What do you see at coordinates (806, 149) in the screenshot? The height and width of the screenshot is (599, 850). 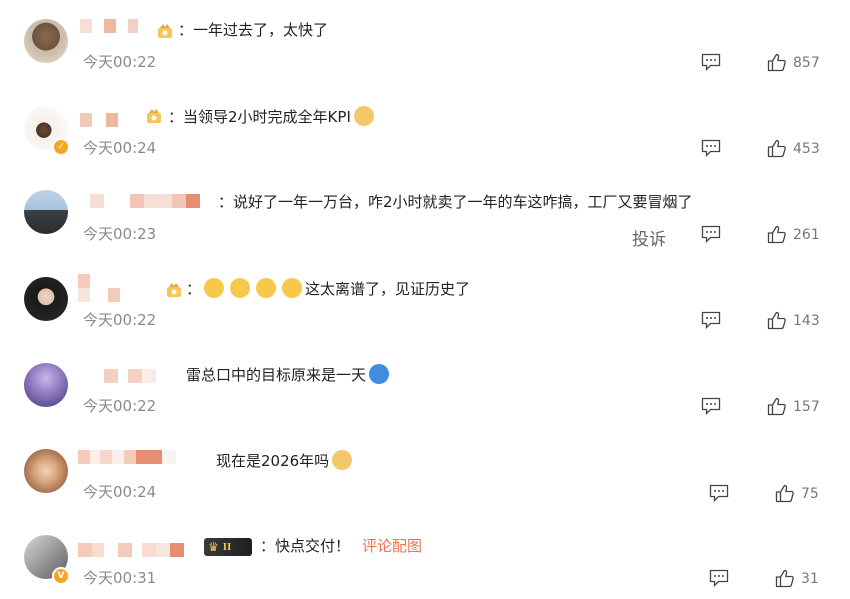 I see `like-count: 453` at bounding box center [806, 149].